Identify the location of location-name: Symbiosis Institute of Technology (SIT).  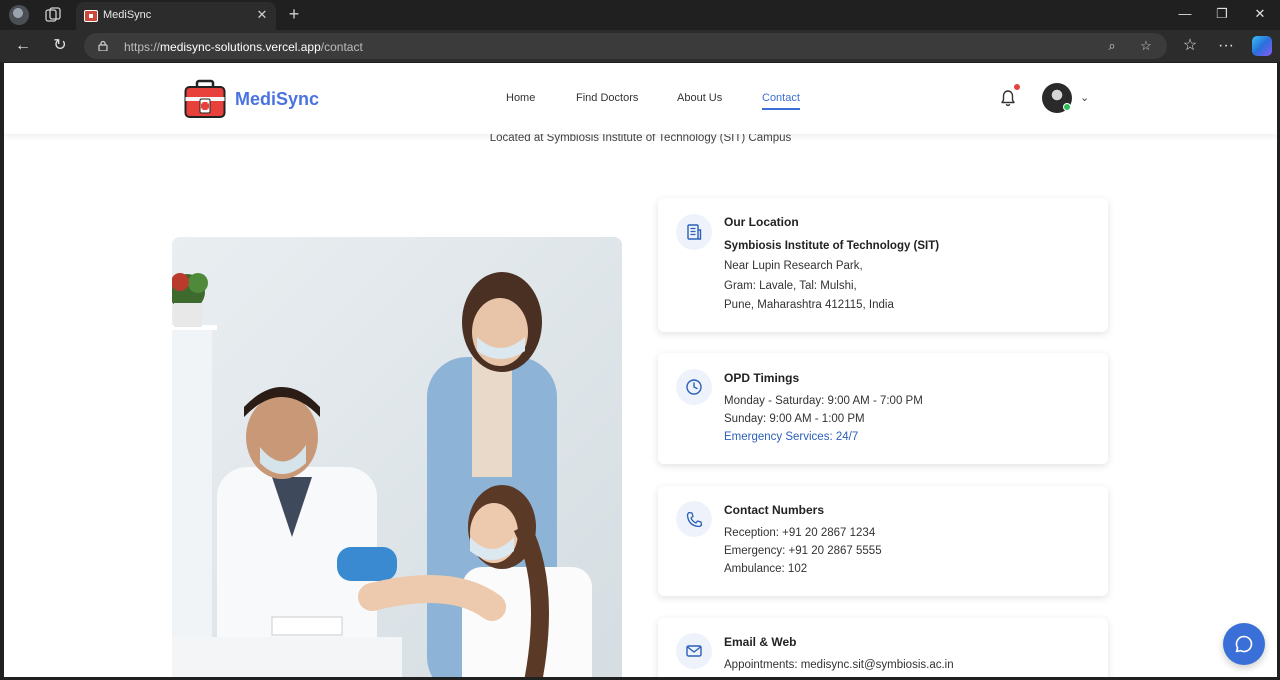
(832, 246).